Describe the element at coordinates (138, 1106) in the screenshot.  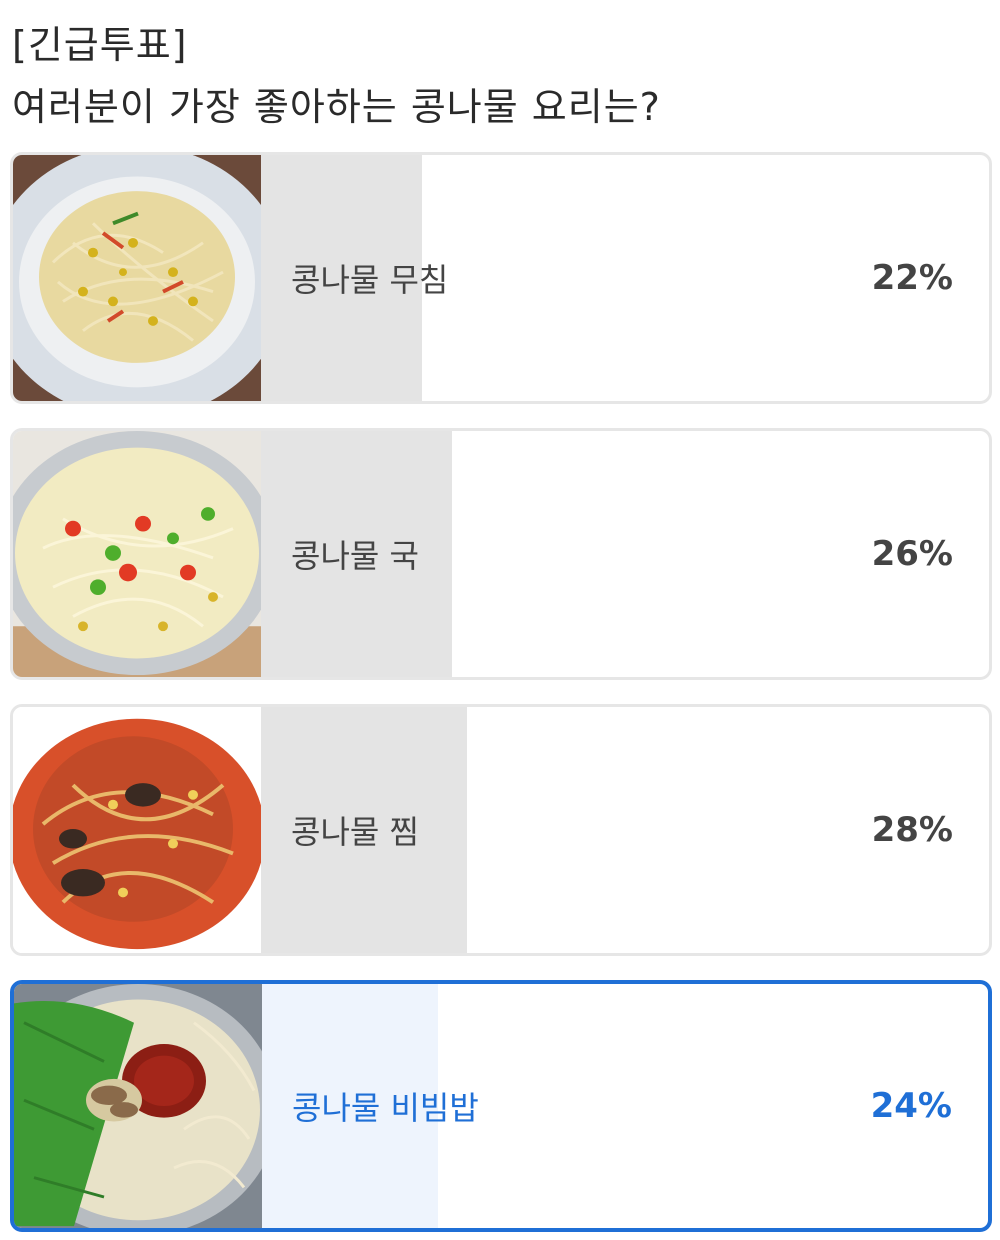
I see `bean-sprout-bibimbap-image` at that location.